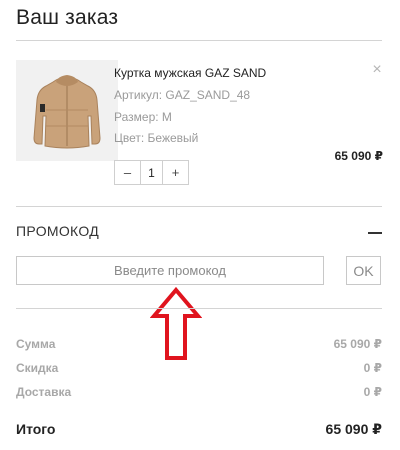 This screenshot has height=450, width=400. I want to click on total-value: 65 090 ₽, so click(353, 429).